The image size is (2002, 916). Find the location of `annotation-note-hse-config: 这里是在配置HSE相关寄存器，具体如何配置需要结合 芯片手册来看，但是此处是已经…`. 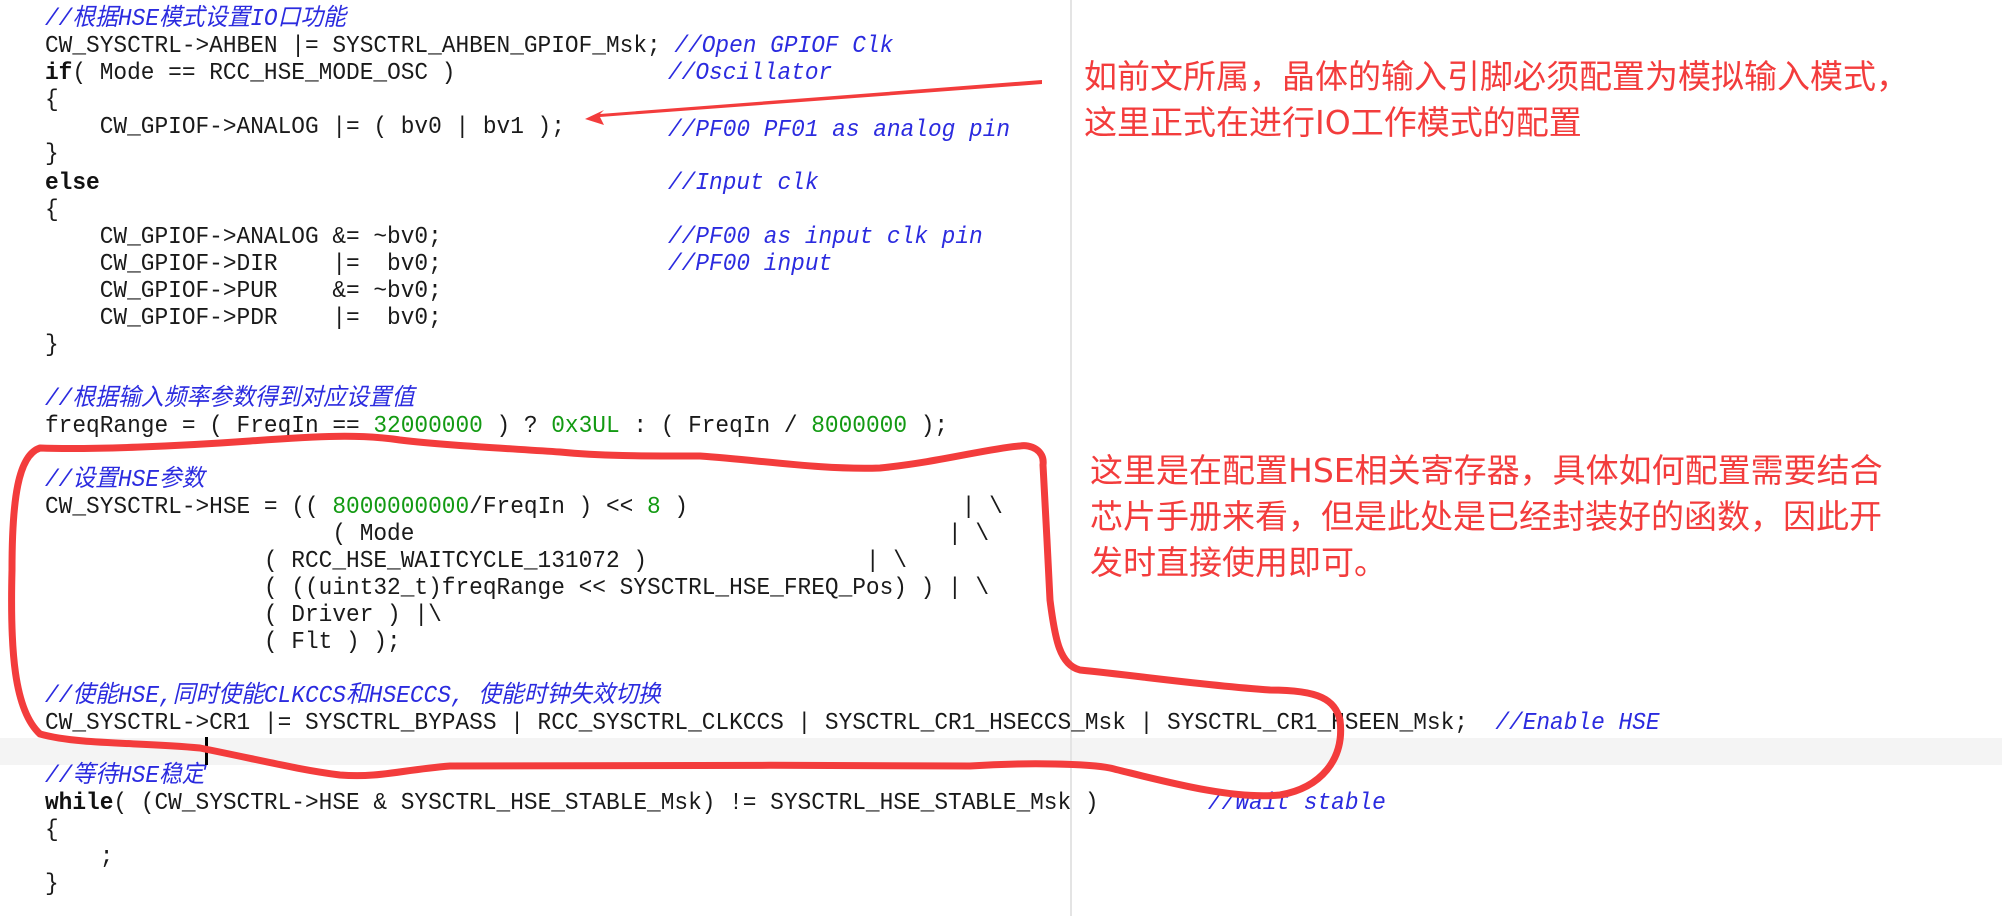

annotation-note-hse-config: 这里是在配置HSE相关寄存器，具体如何配置需要结合 芯片手册来看，但是此处是已经… is located at coordinates (1486, 516).